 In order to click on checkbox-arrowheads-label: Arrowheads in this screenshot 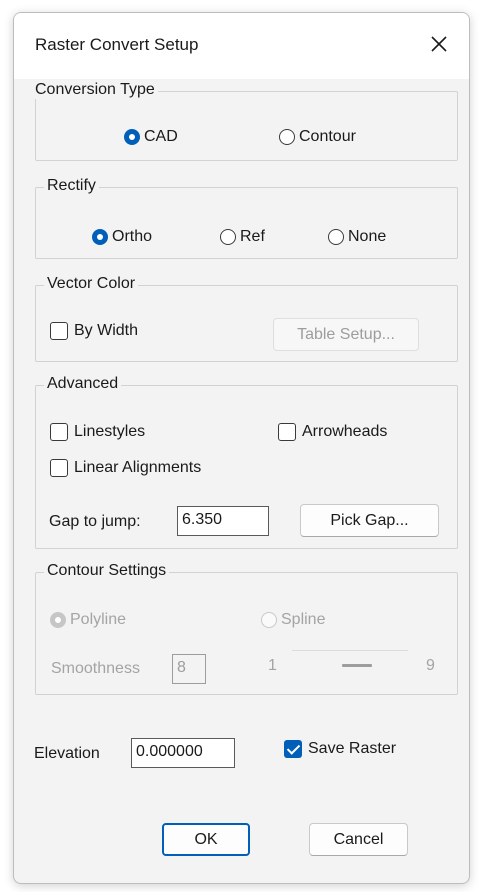, I will do `click(345, 431)`.